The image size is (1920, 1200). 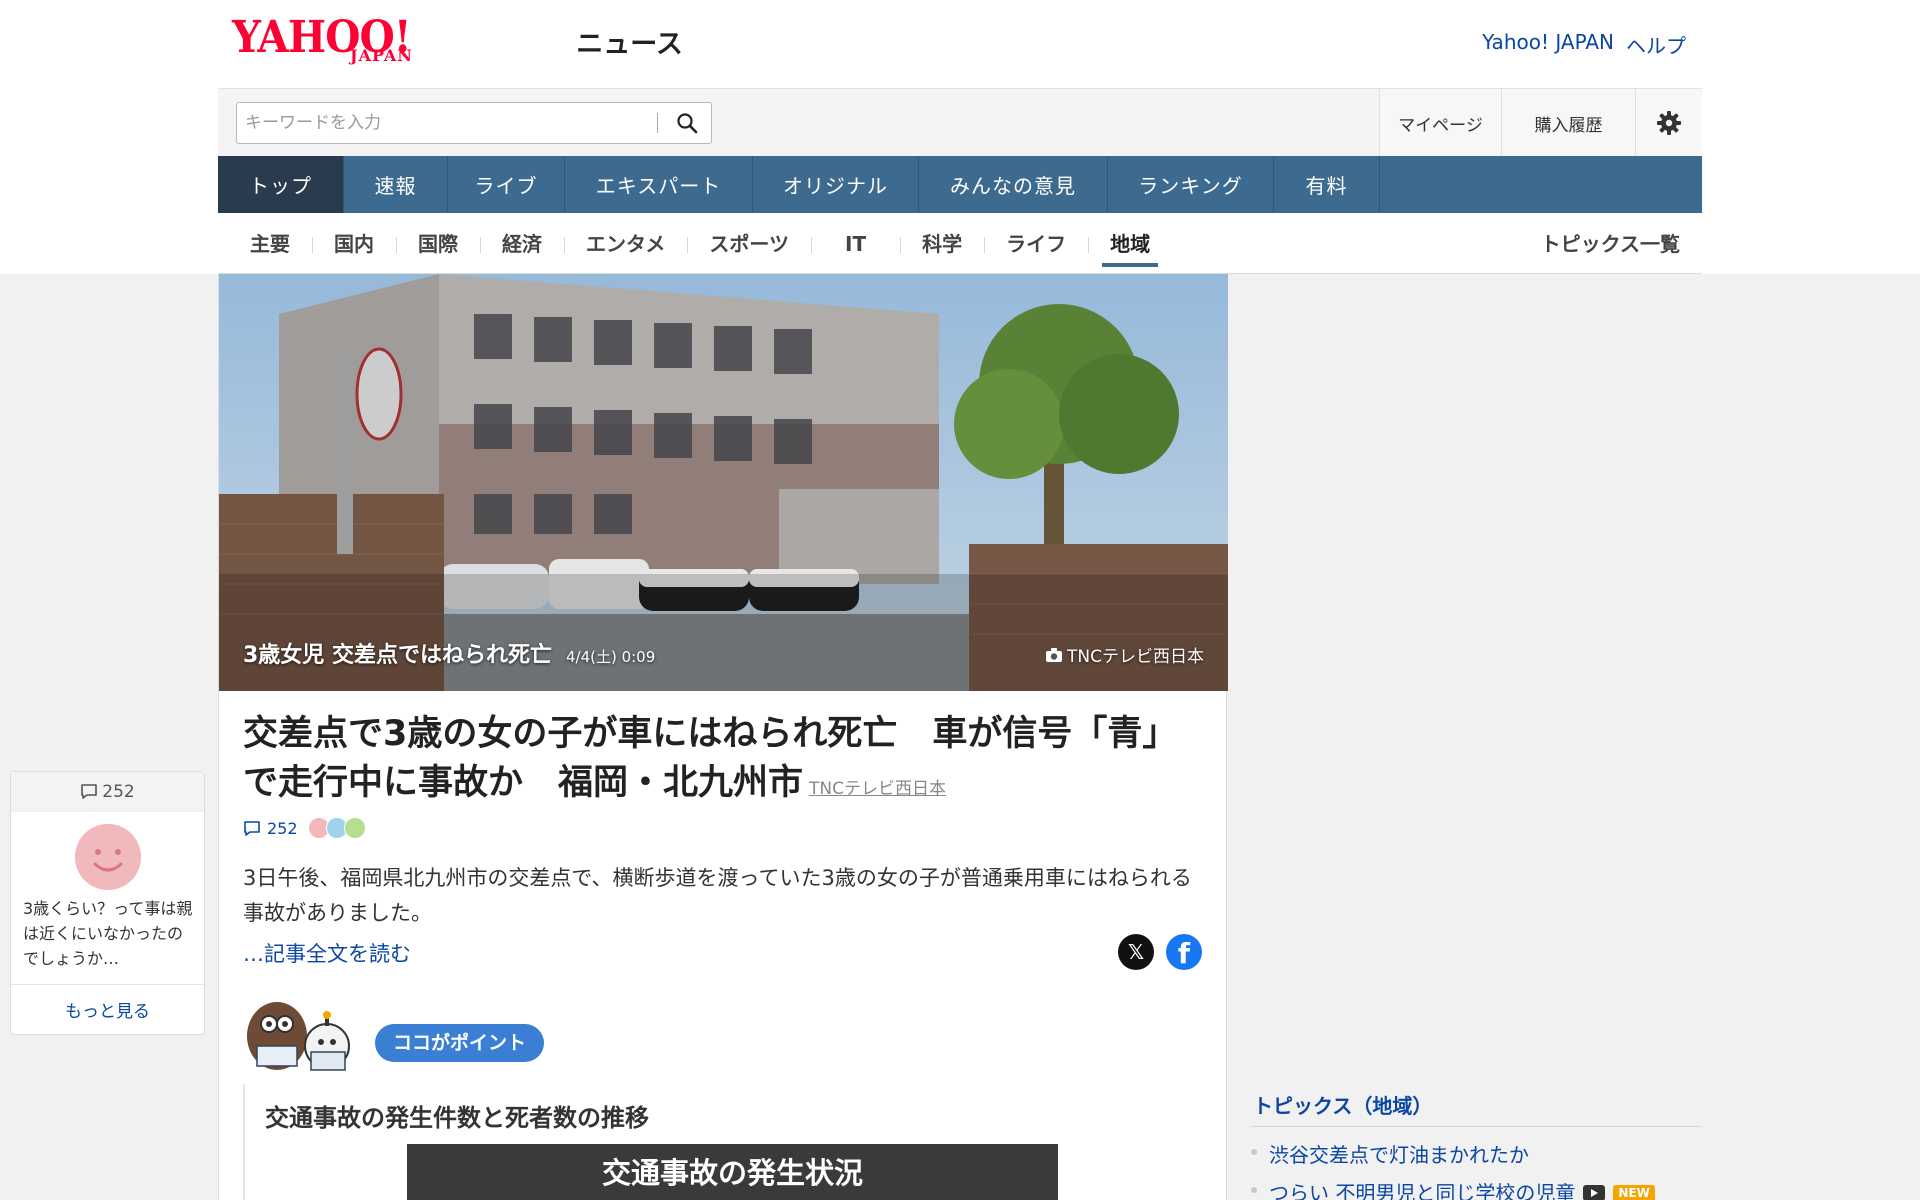 I want to click on purchase-history-link: 購入履歴, so click(x=1568, y=123).